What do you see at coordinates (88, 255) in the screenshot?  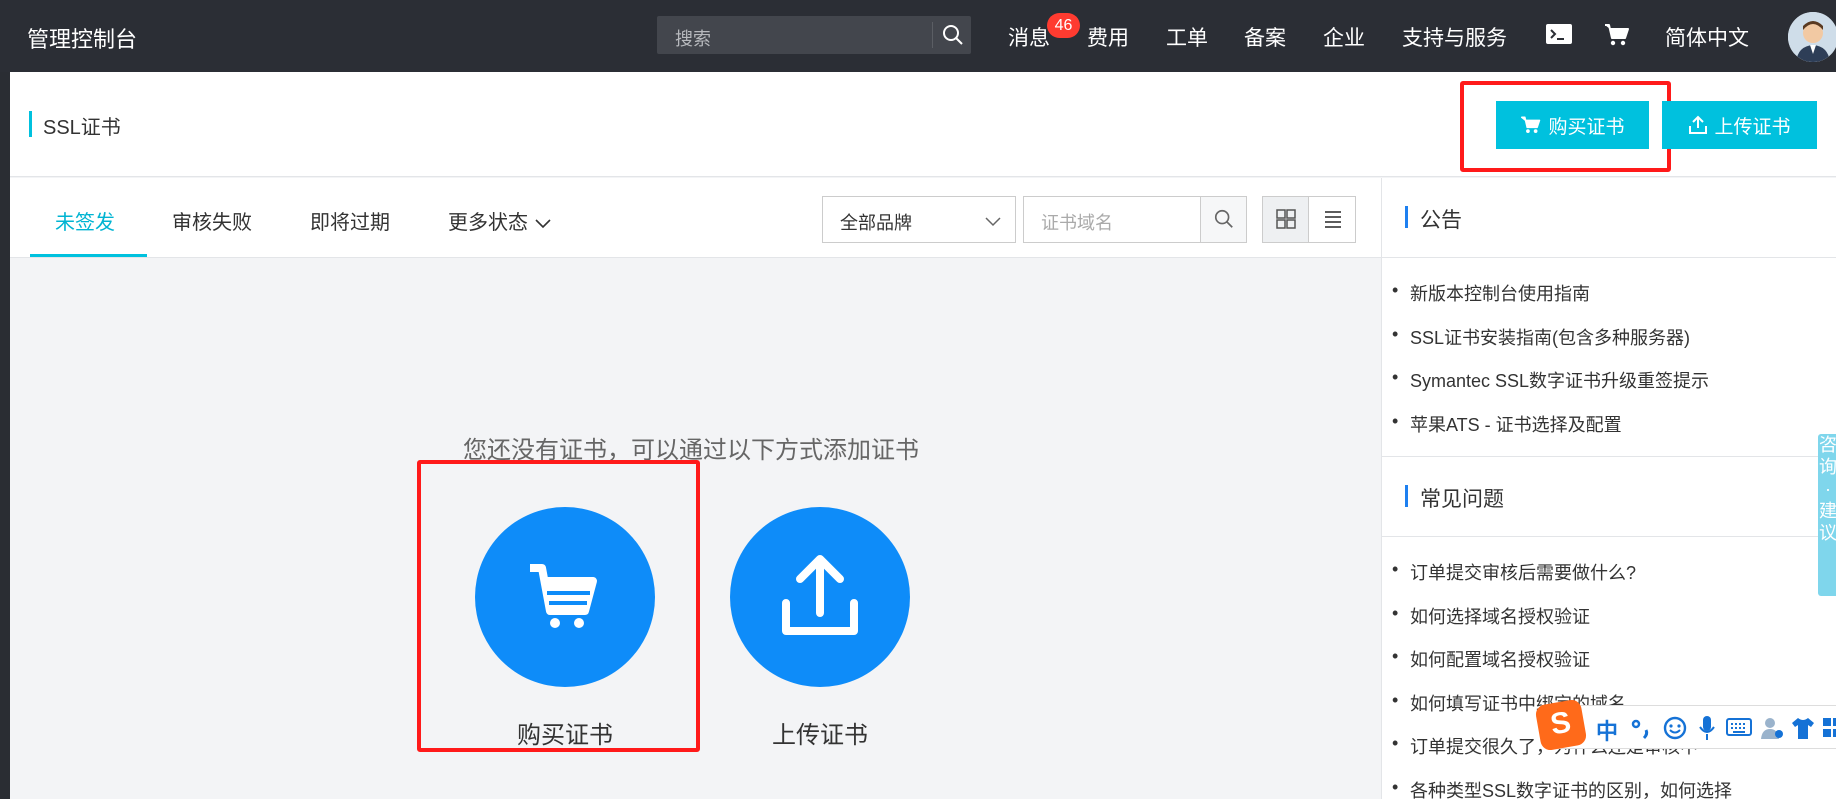 I see `active-tab-indicator` at bounding box center [88, 255].